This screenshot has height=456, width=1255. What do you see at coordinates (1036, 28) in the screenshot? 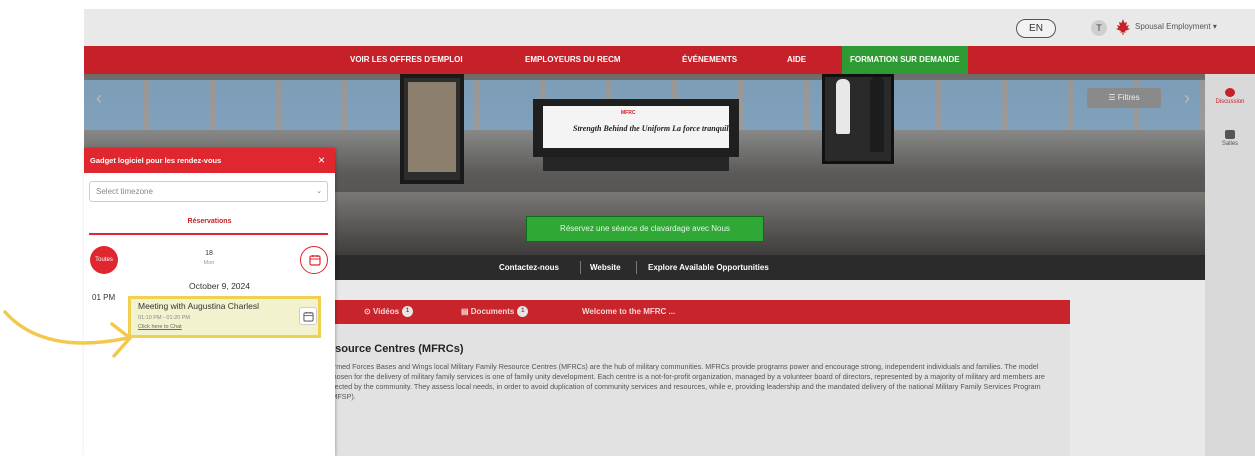
I see `language-toggle-button: EN` at bounding box center [1036, 28].